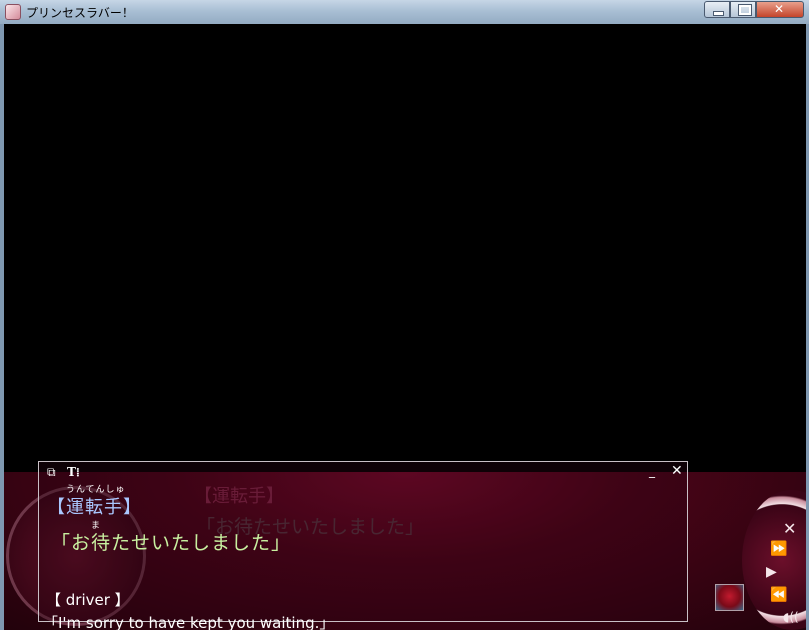 This screenshot has height=630, width=809. I want to click on rose-thumbnail-icon, so click(729, 597).